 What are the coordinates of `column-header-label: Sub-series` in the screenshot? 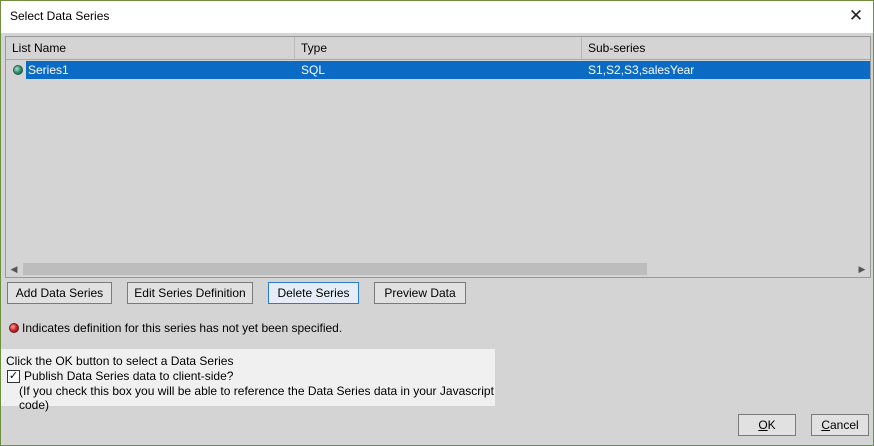 It's located at (617, 48).